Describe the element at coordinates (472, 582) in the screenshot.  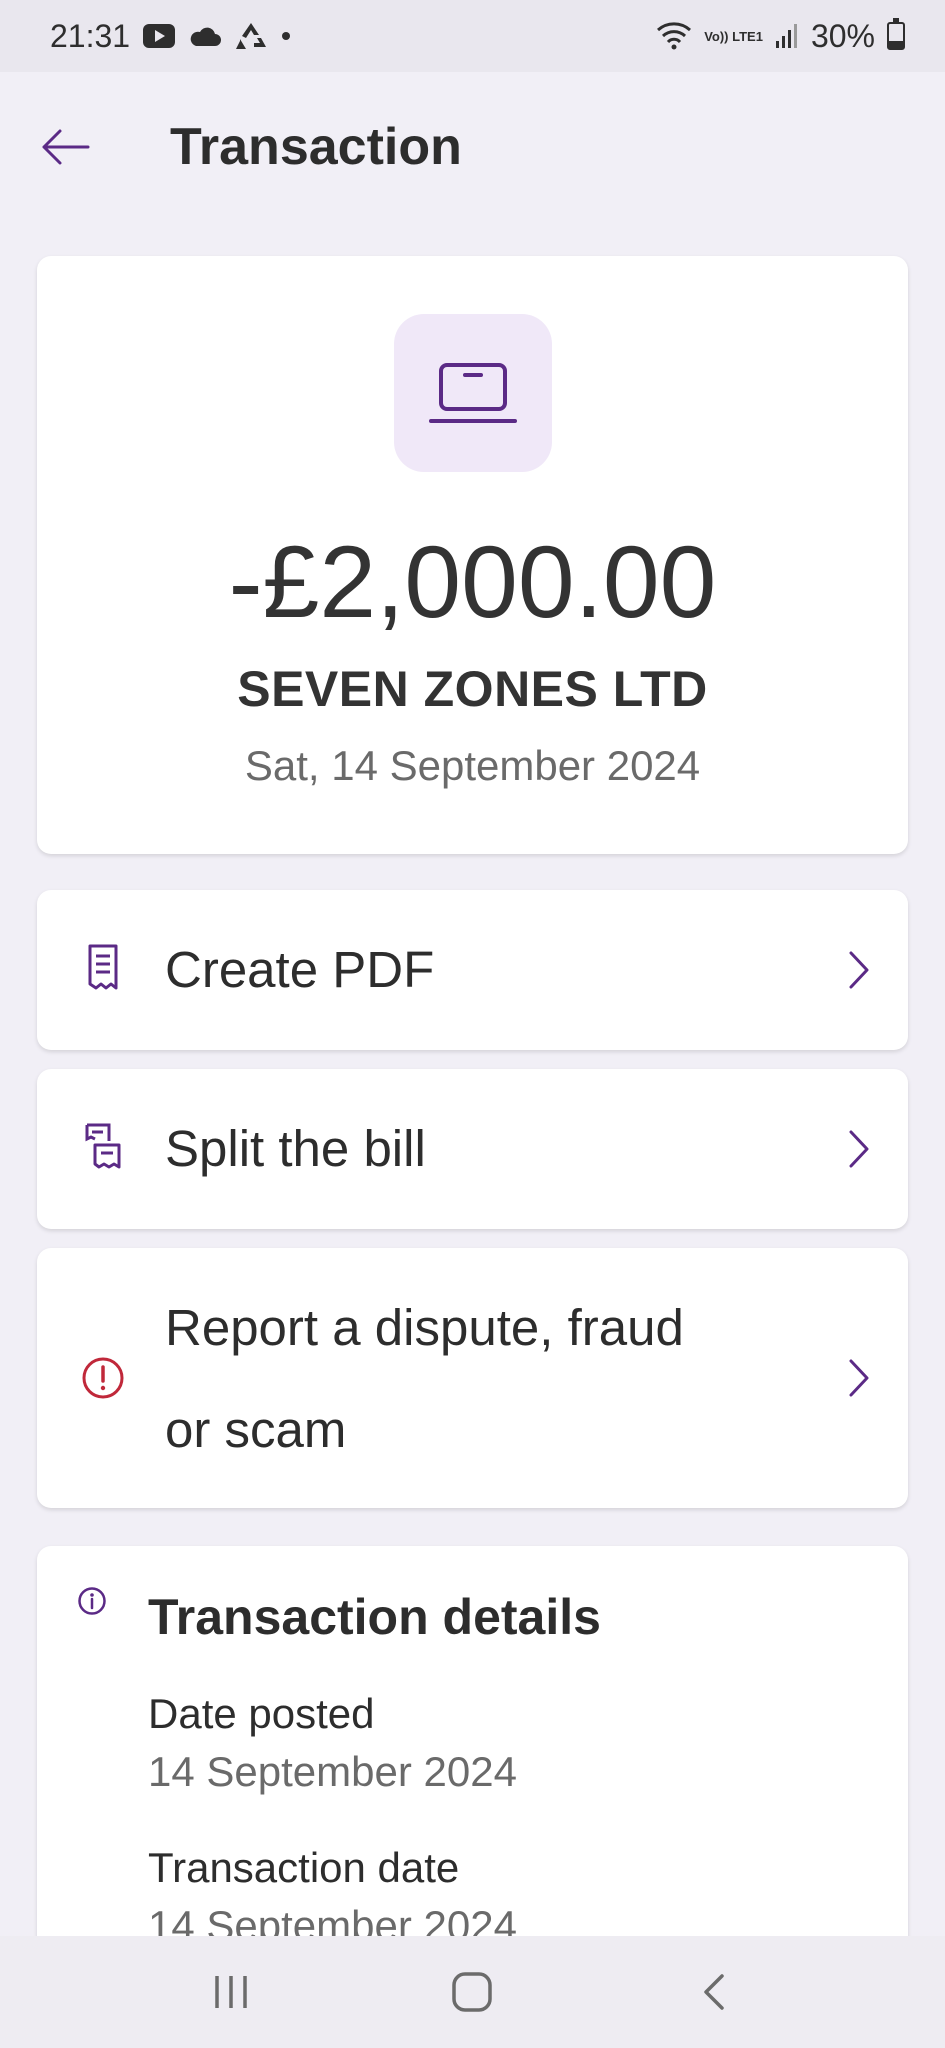
I see `transaction-amount: -£2,000.00` at that location.